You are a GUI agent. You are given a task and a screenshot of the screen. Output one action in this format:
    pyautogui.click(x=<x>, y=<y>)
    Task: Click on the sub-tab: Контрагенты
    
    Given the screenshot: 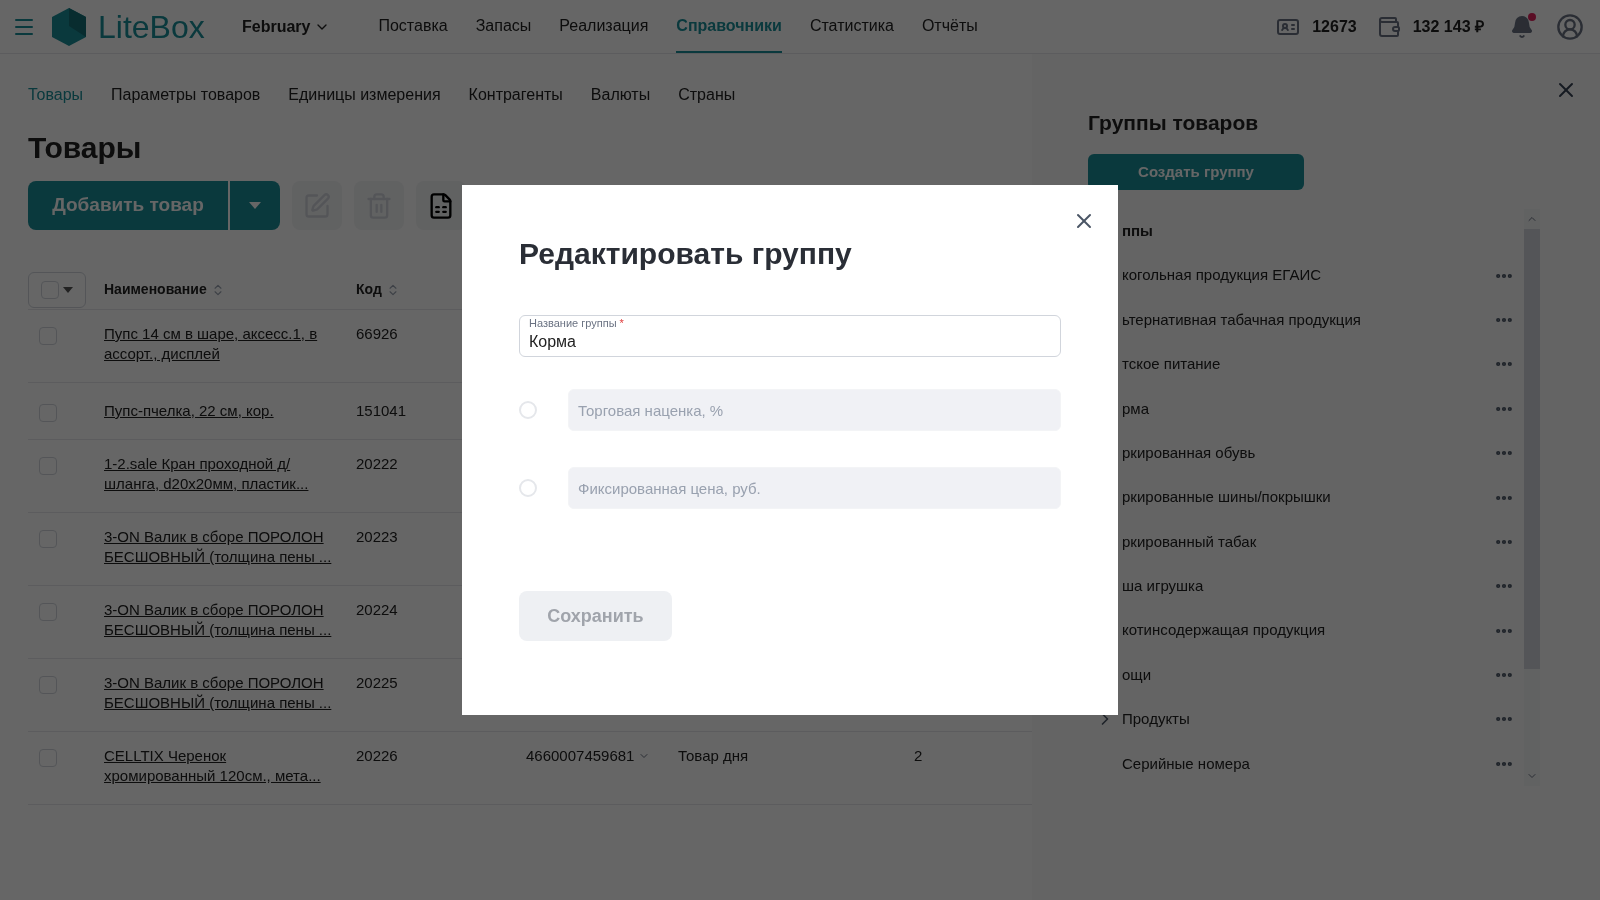 What is the action you would take?
    pyautogui.click(x=515, y=95)
    